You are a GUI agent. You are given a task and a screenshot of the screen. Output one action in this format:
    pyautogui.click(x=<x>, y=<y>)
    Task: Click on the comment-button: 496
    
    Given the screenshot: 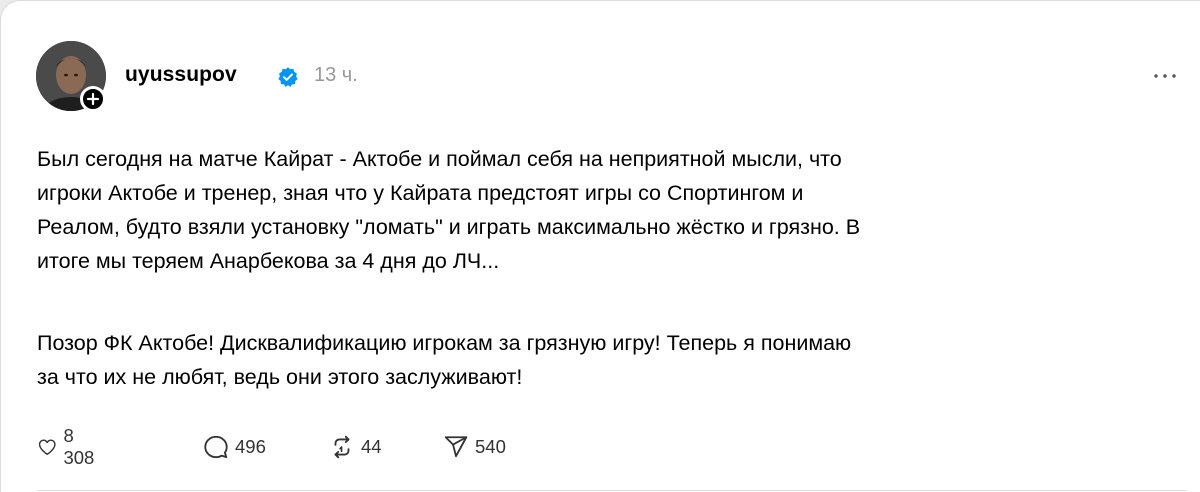 What is the action you would take?
    pyautogui.click(x=234, y=447)
    